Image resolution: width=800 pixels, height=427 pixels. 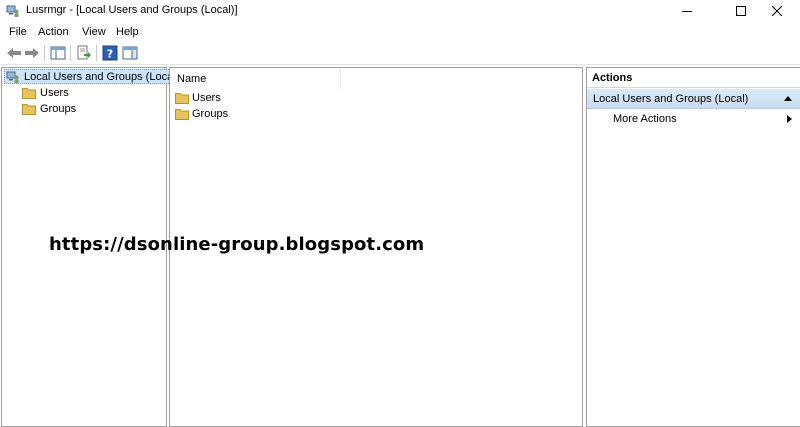 I want to click on help-icon: ?, so click(x=110, y=53).